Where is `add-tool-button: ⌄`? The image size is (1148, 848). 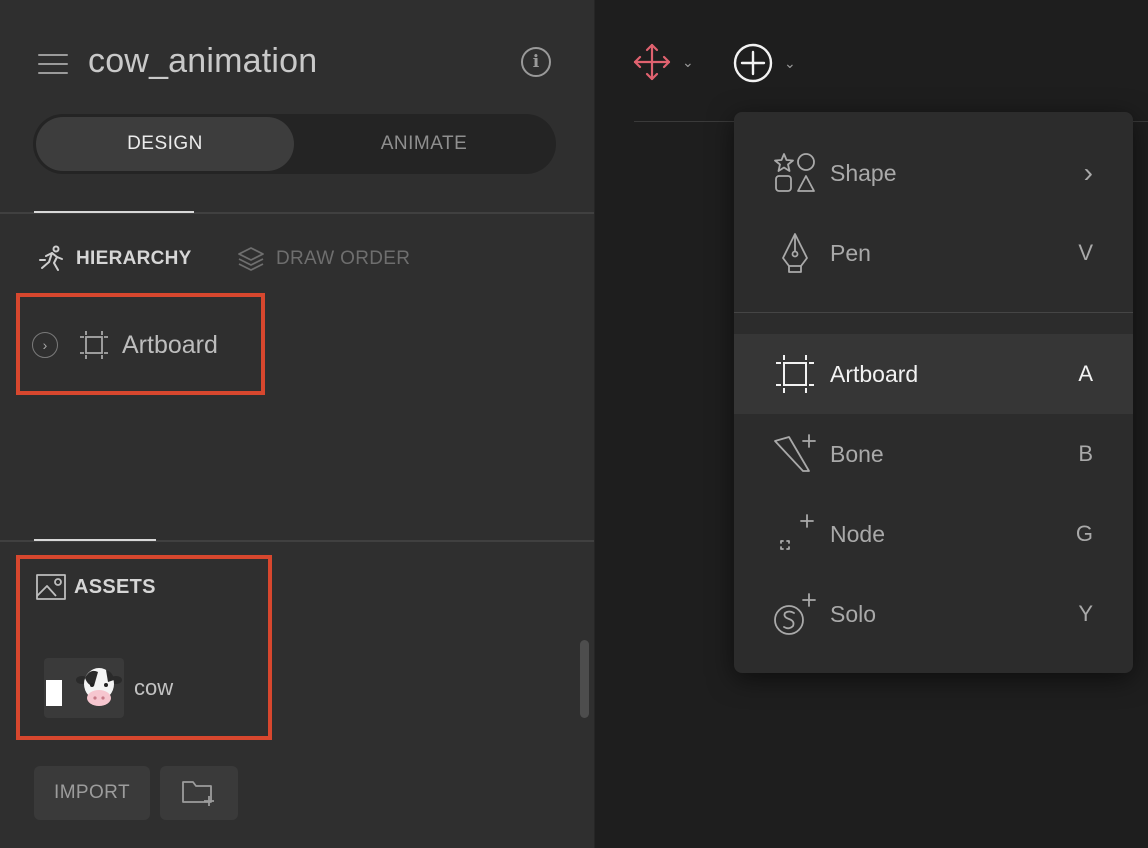
add-tool-button: ⌄ is located at coordinates (764, 63).